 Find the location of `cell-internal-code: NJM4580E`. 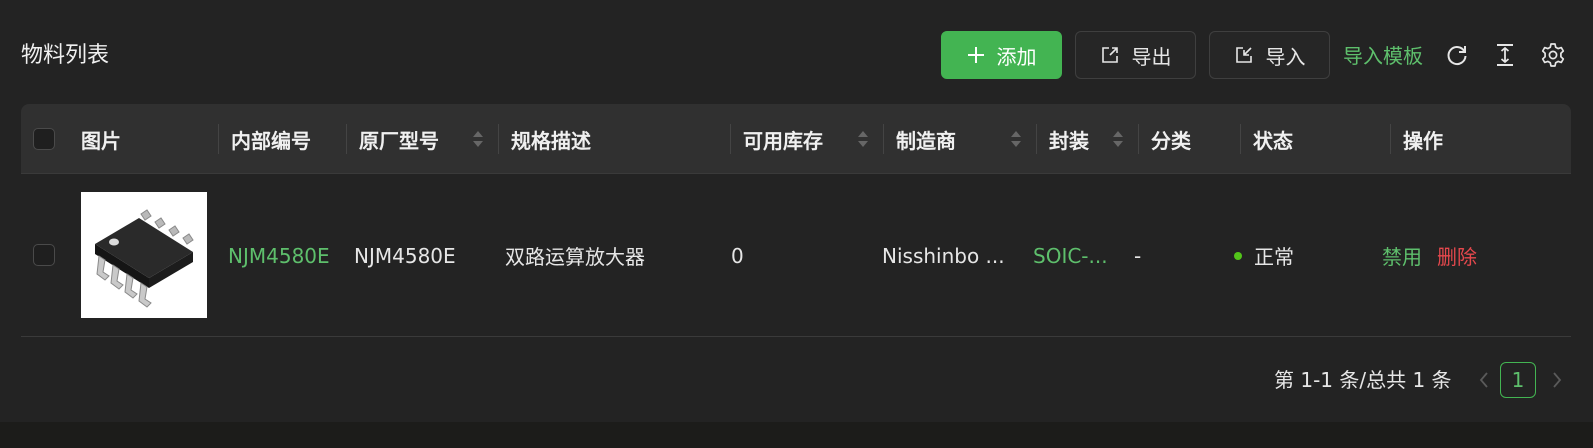

cell-internal-code: NJM4580E is located at coordinates (279, 255).